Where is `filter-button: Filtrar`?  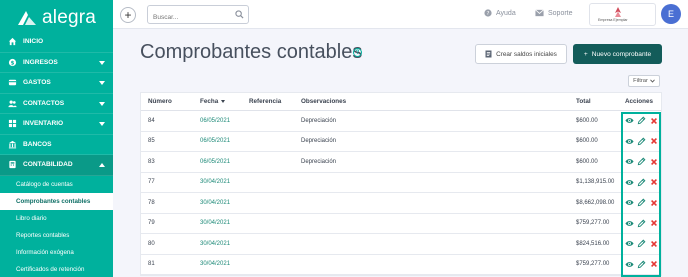 filter-button: Filtrar is located at coordinates (644, 81).